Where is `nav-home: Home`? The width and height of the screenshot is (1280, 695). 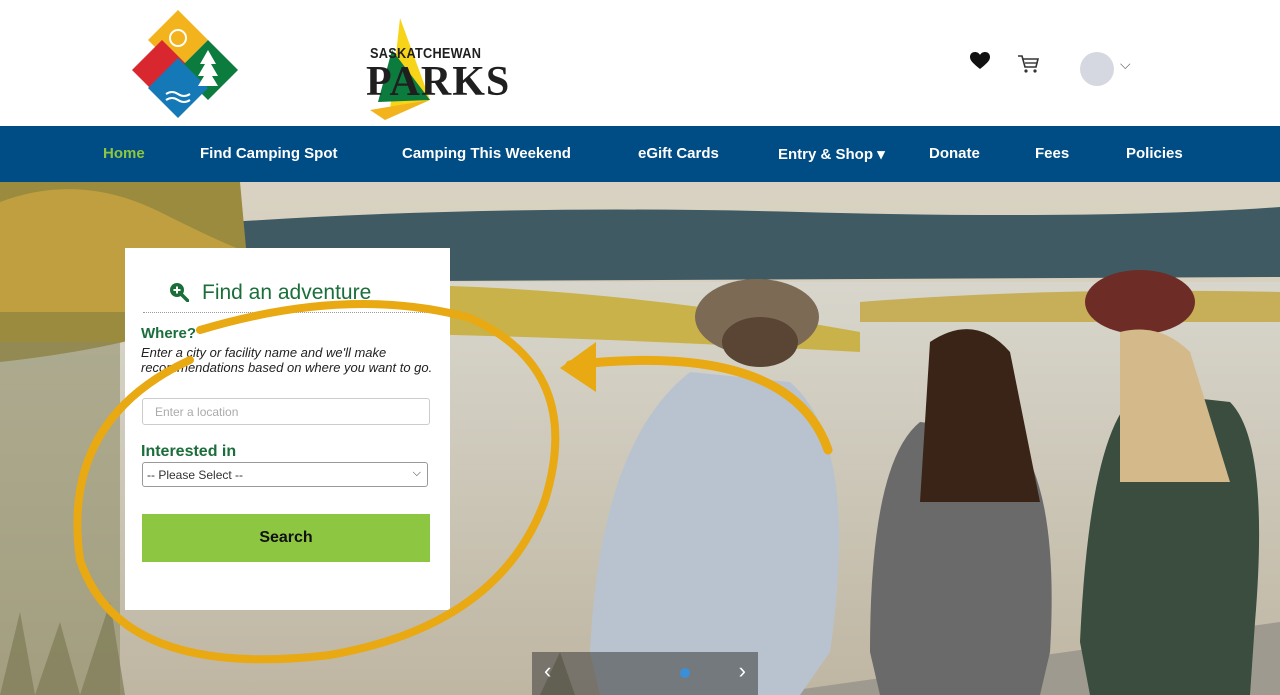 nav-home: Home is located at coordinates (124, 153).